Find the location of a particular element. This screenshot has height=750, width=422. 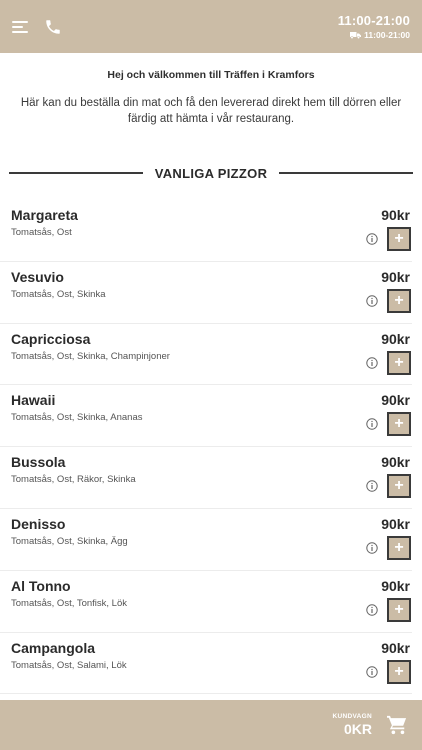

item-ingredients: Tomatsås, Ost, Skinka is located at coordinates (58, 294).